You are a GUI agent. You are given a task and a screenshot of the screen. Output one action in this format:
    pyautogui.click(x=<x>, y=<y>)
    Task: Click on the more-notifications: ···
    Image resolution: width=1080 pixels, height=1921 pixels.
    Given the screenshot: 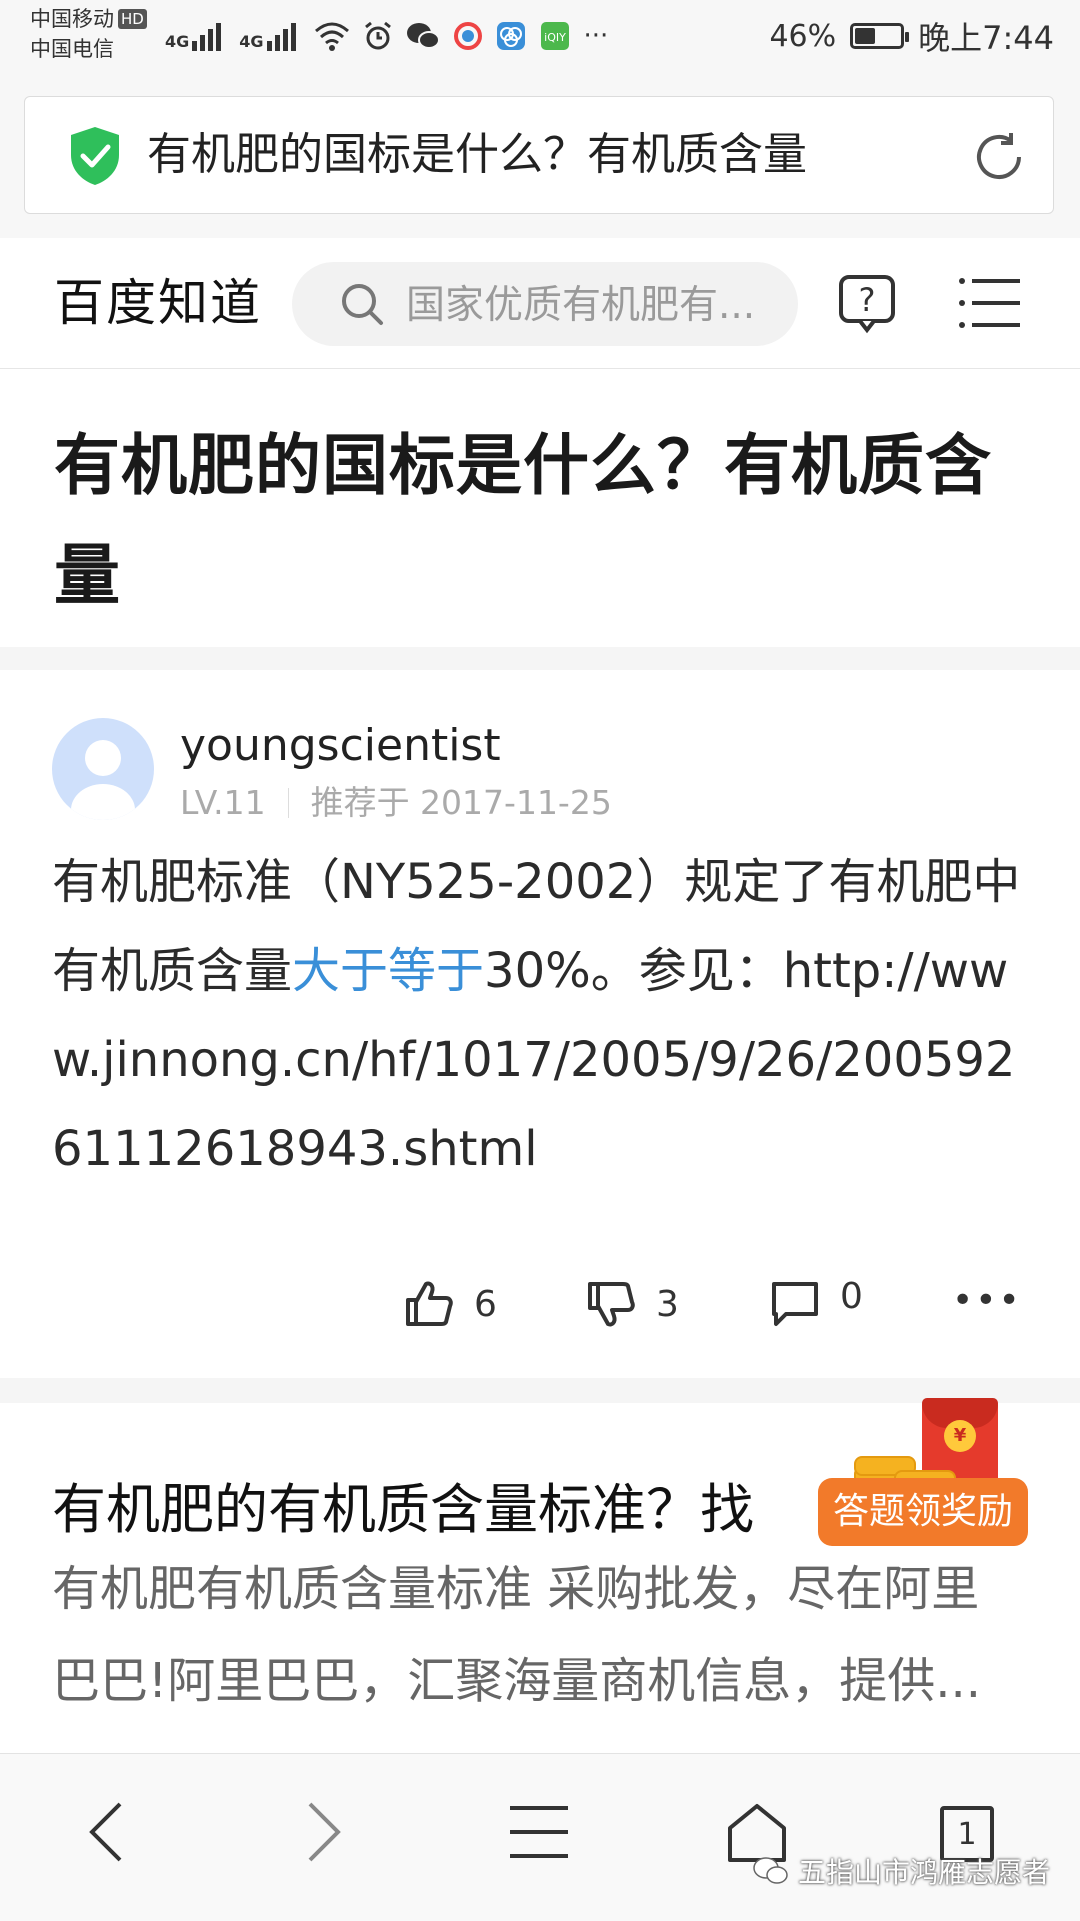 What is the action you would take?
    pyautogui.click(x=596, y=36)
    